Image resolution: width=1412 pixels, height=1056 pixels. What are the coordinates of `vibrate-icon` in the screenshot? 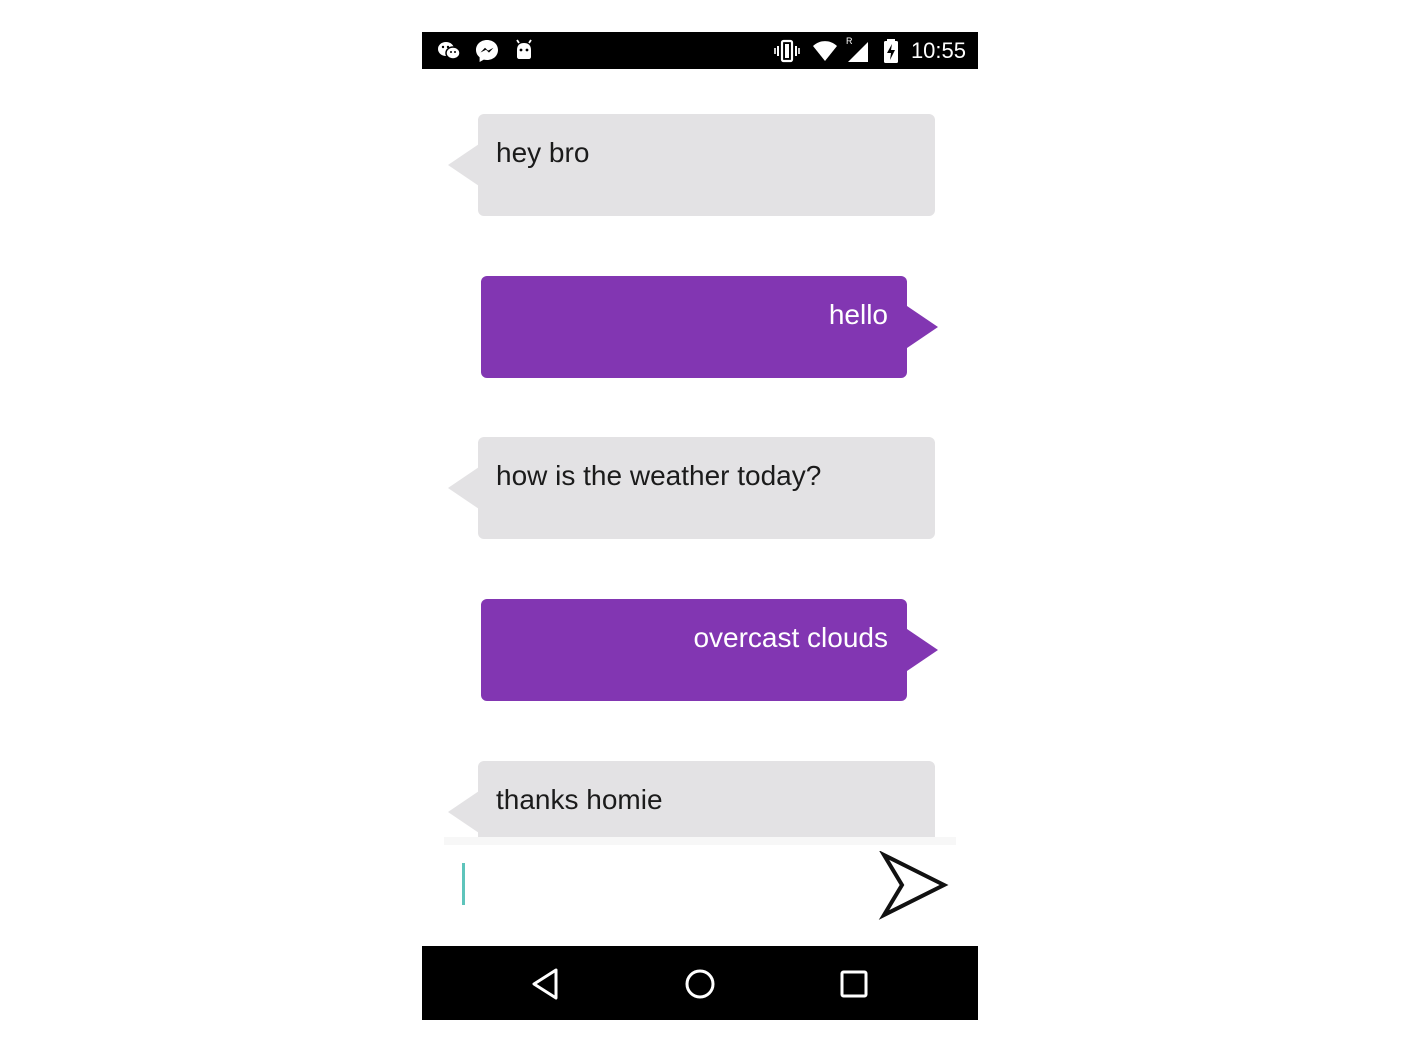 It's located at (787, 51).